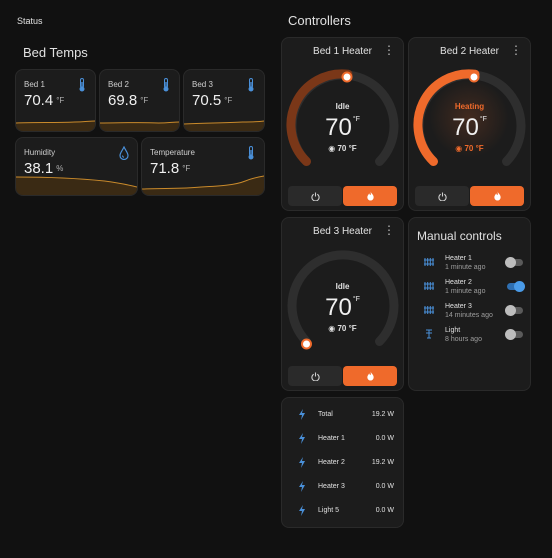 This screenshot has height=558, width=552. I want to click on heater-1-row: Heater 1 1 minute ago, so click(470, 266).